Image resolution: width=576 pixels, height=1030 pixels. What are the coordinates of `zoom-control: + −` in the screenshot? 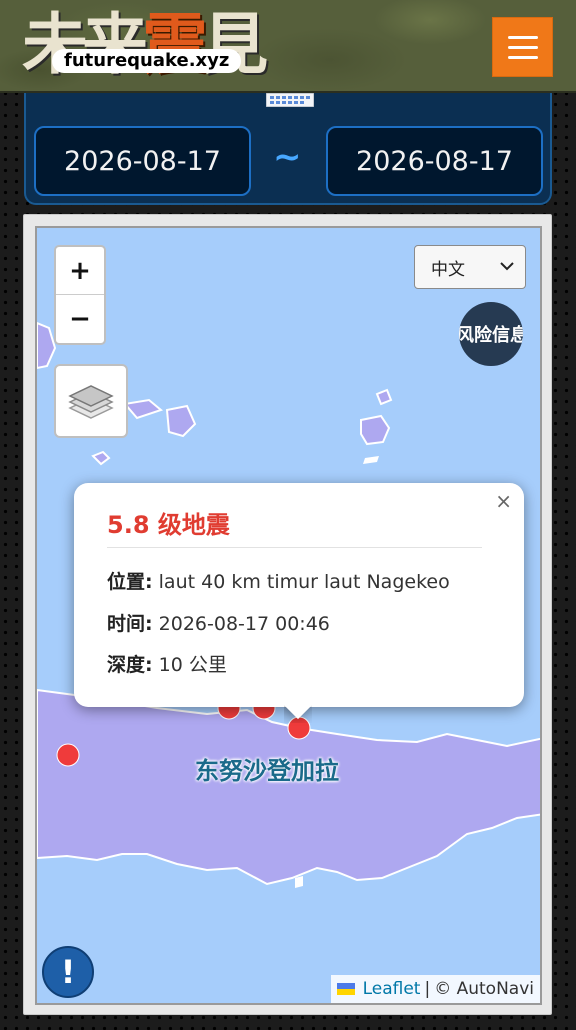 It's located at (80, 295).